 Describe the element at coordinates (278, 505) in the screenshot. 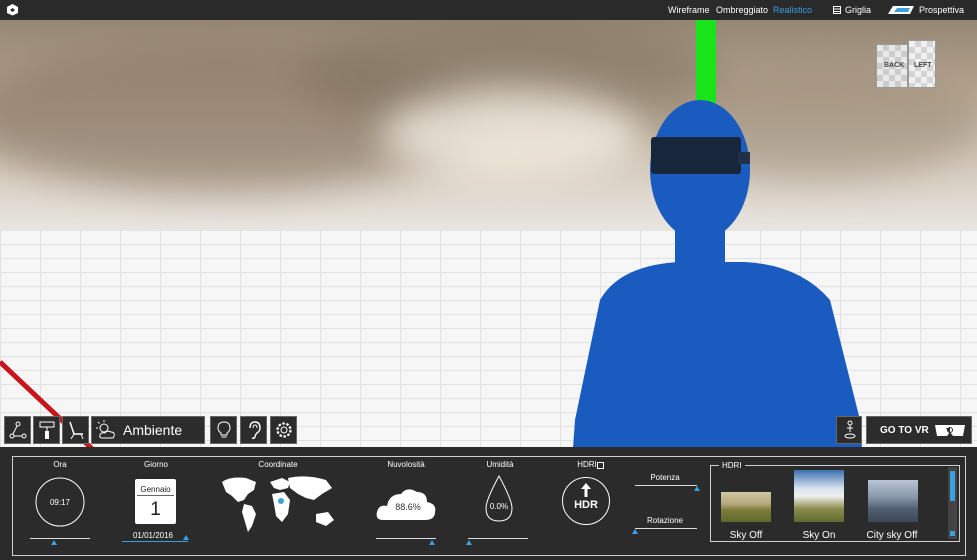

I see `world-map` at that location.